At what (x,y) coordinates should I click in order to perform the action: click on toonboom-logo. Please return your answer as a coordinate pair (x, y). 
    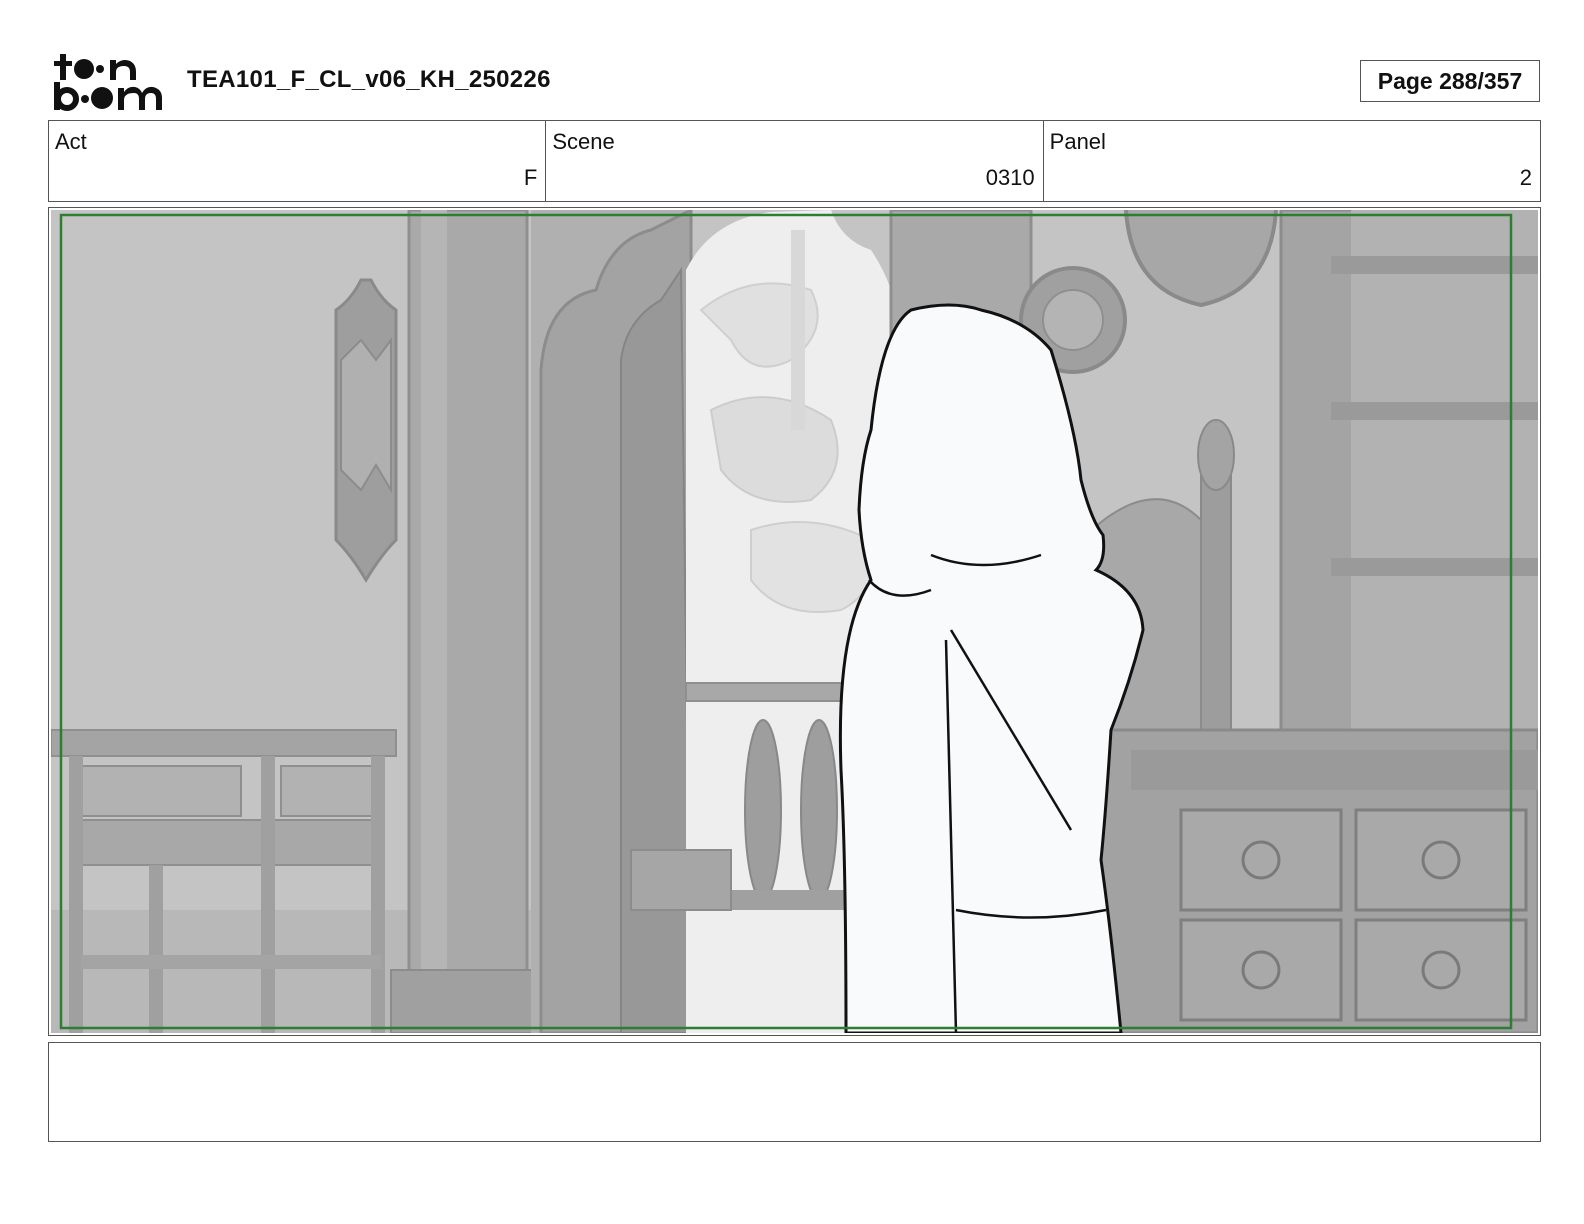
    Looking at the image, I should click on (108, 82).